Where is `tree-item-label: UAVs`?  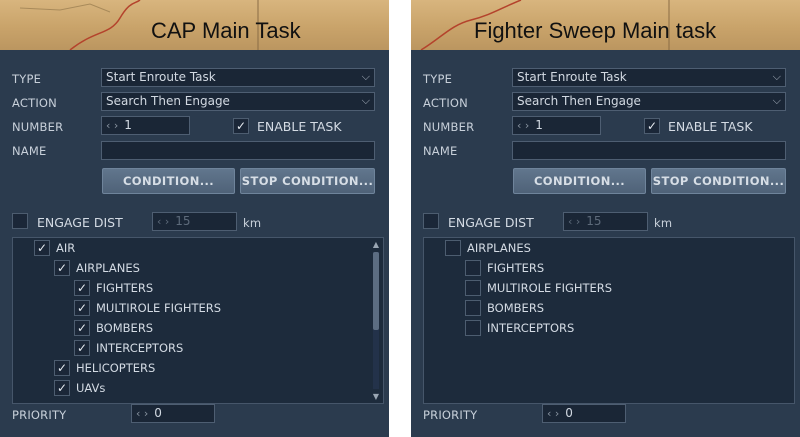
tree-item-label: UAVs is located at coordinates (91, 388).